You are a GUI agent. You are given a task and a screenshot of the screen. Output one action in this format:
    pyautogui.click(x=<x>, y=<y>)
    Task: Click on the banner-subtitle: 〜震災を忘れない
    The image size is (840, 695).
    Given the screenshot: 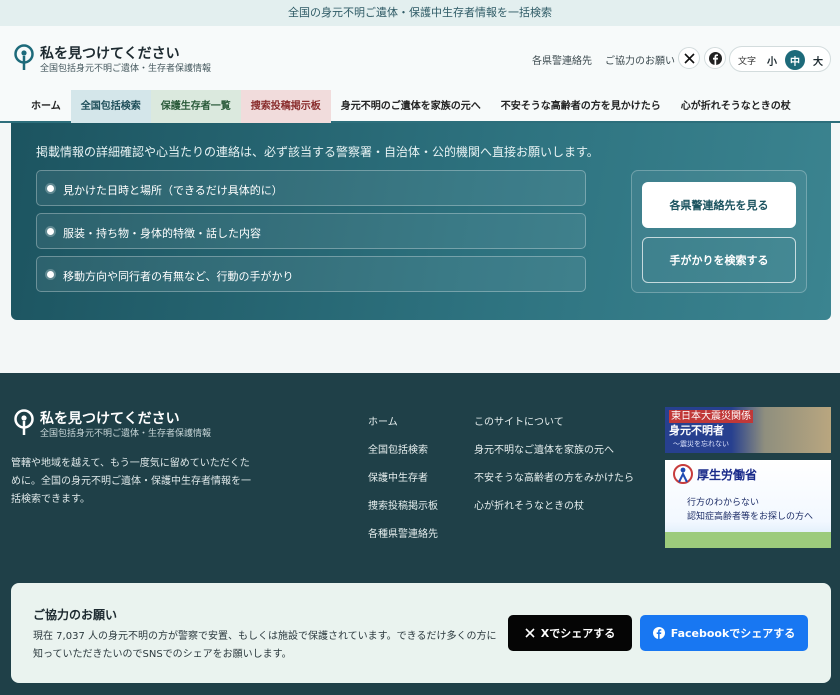 What is the action you would take?
    pyautogui.click(x=701, y=444)
    